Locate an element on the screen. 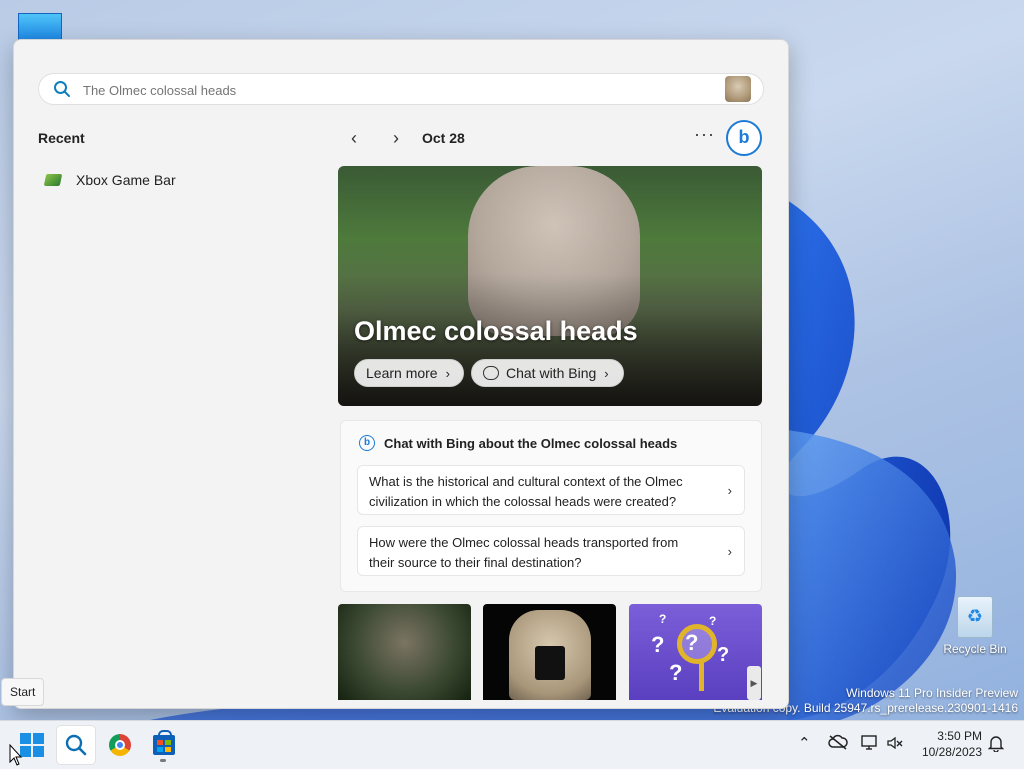 The height and width of the screenshot is (769, 1024). chevron-up-icon: ⌃ is located at coordinates (804, 743).